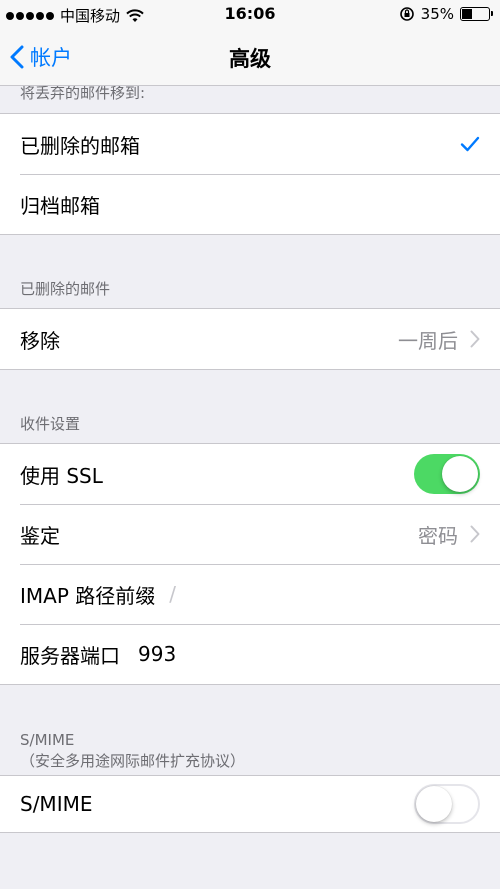  Describe the element at coordinates (250, 204) in the screenshot. I see `mailbox-option-archive: 归档邮箱` at that location.